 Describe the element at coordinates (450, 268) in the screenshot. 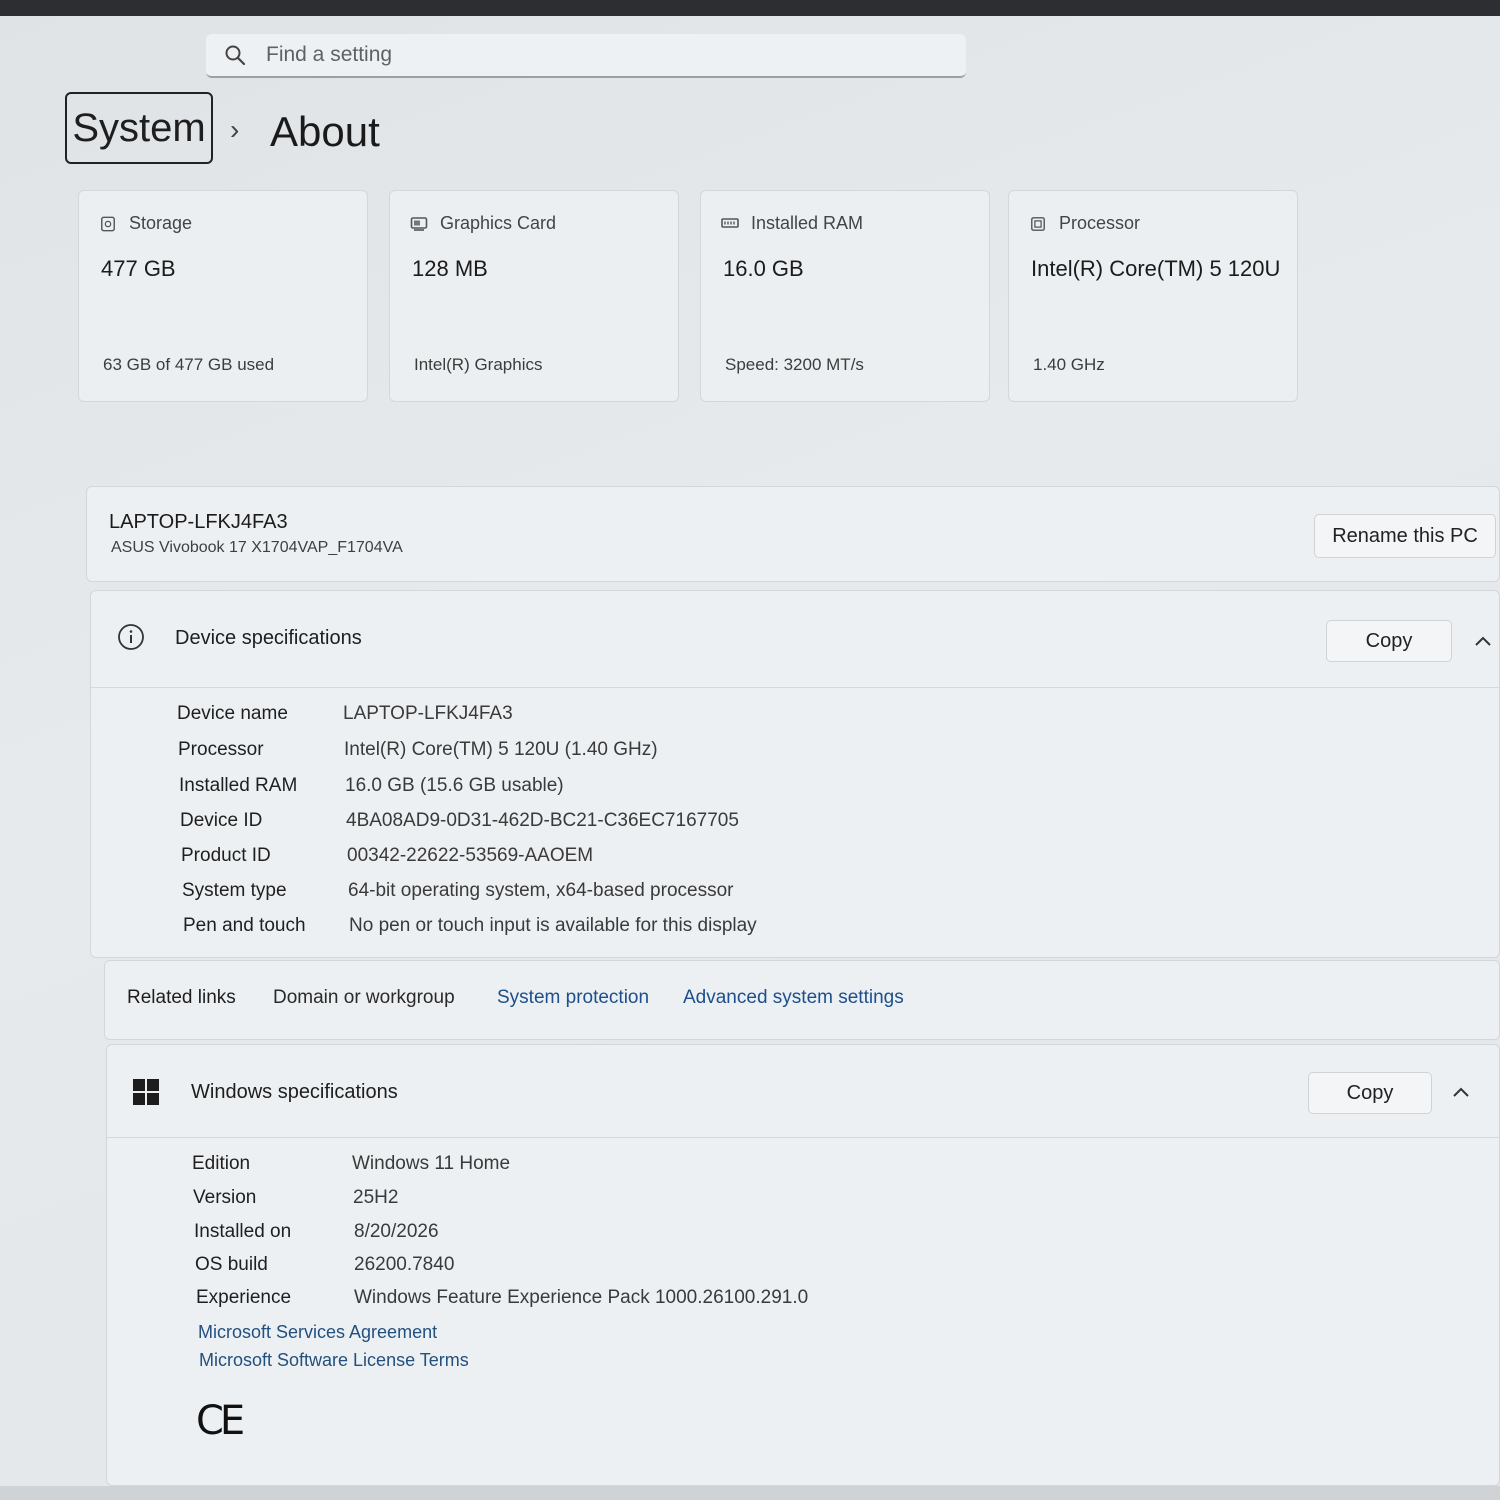

I see `tile-value: 128 MB` at that location.